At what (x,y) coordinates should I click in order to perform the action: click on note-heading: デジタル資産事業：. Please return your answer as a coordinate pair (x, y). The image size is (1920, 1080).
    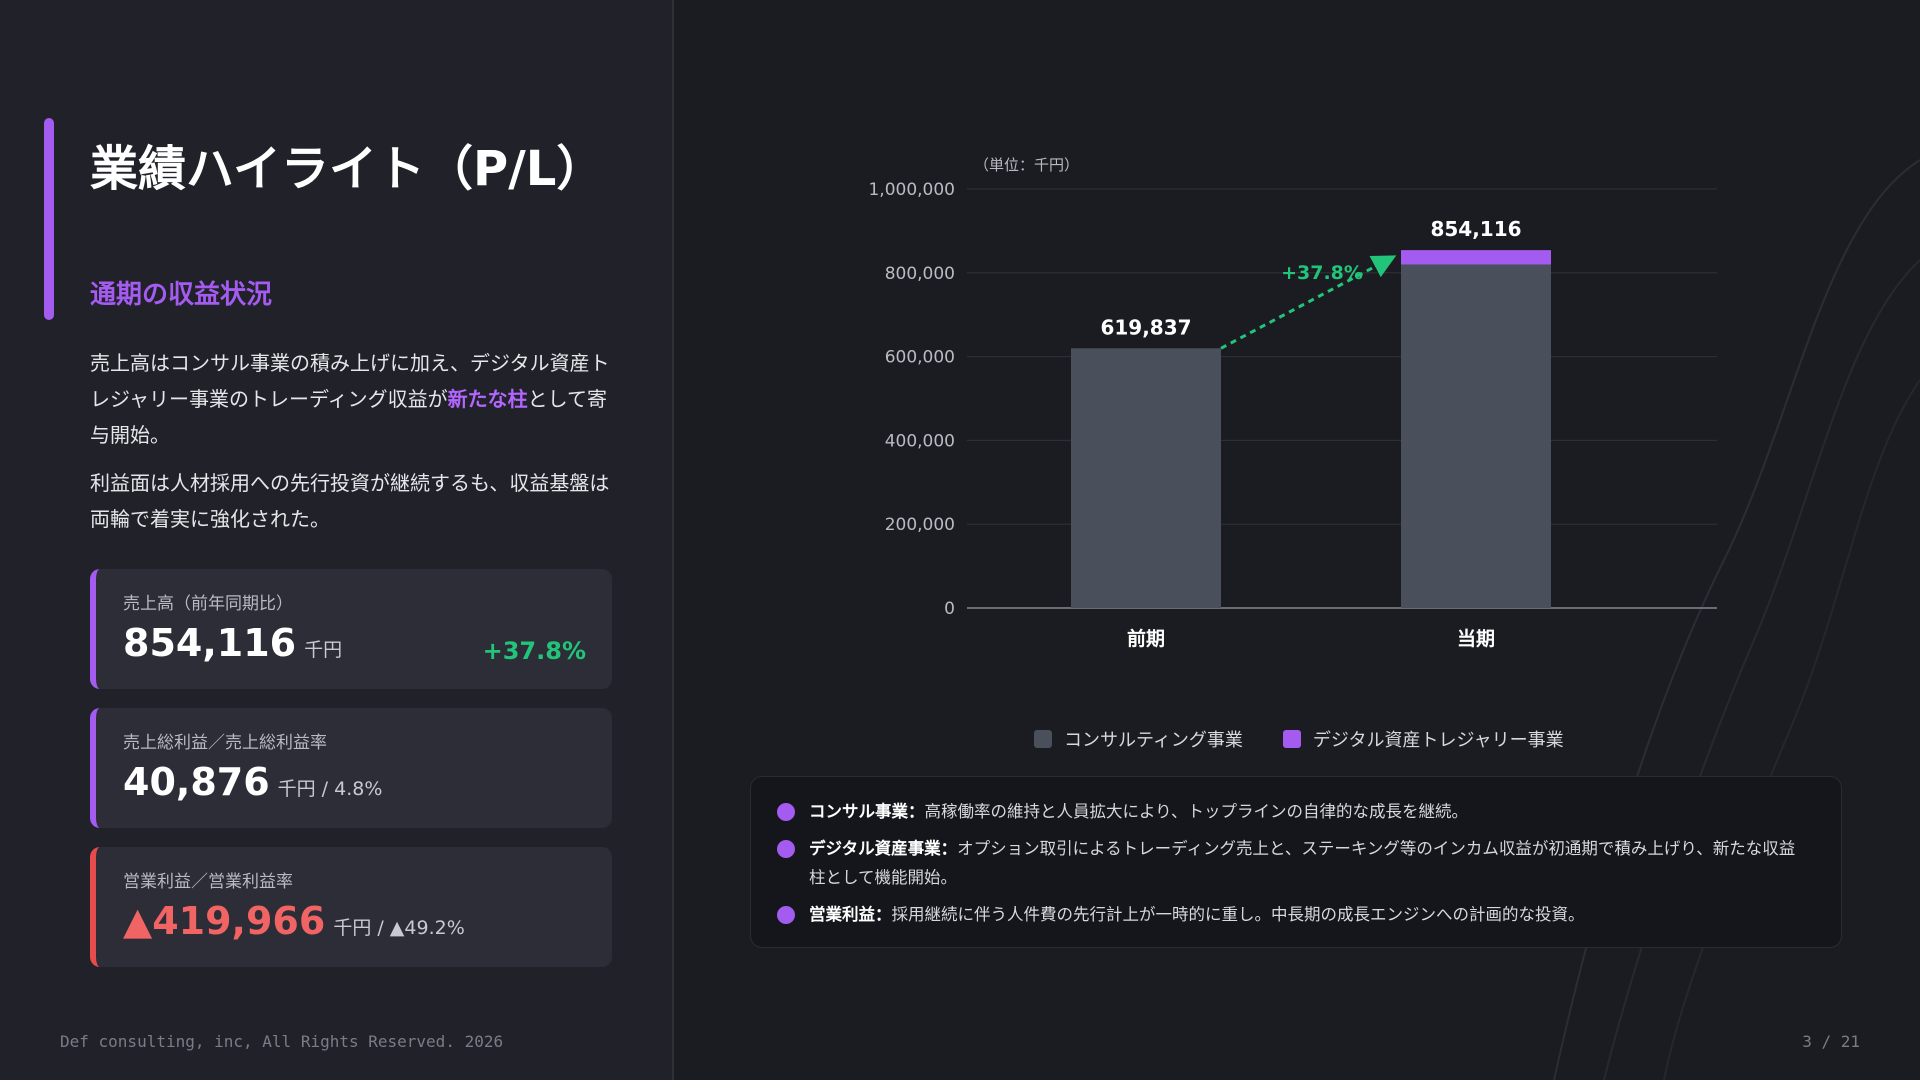
    Looking at the image, I should click on (883, 848).